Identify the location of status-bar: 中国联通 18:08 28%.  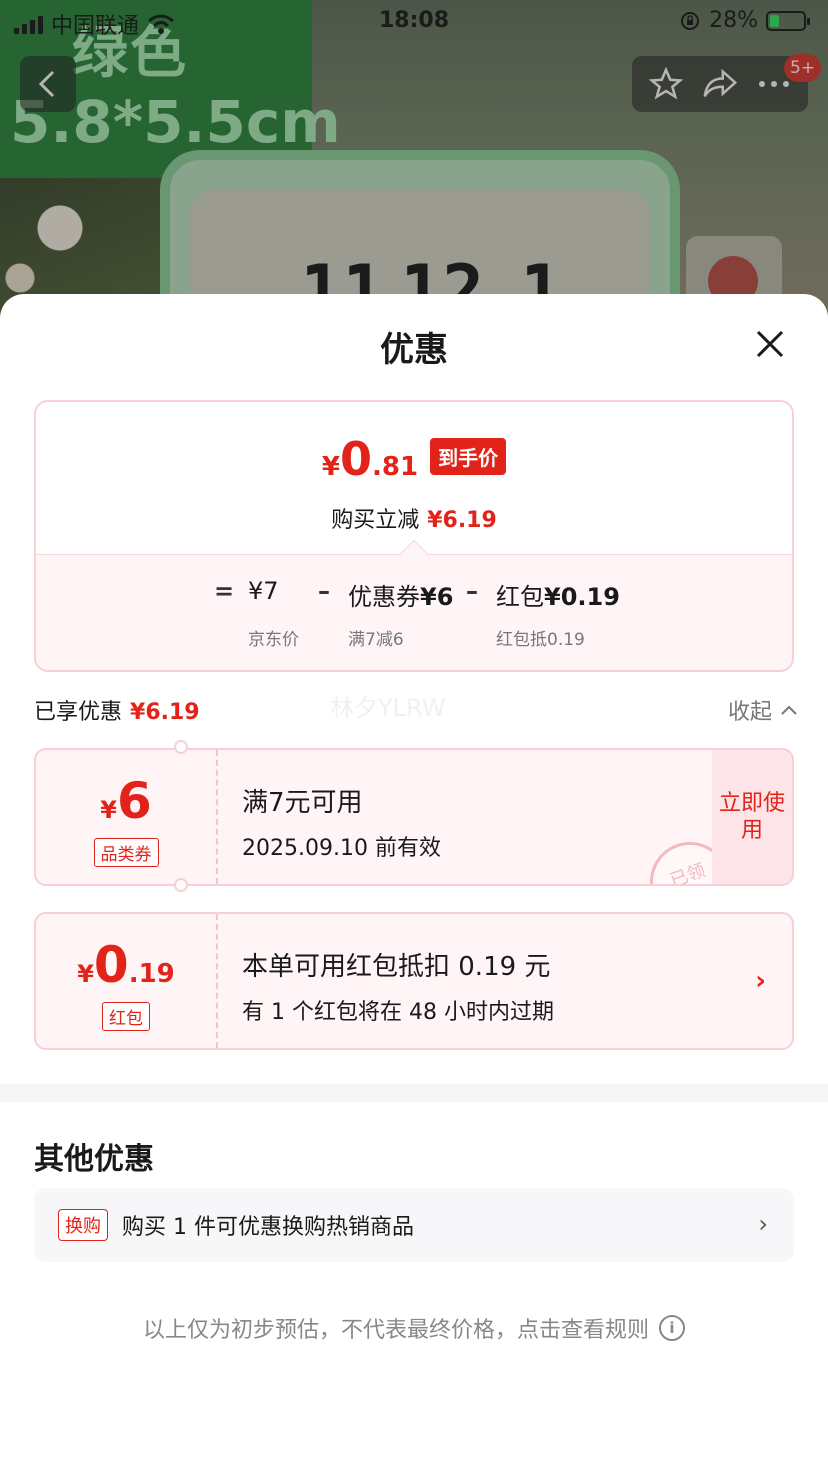
(414, 21).